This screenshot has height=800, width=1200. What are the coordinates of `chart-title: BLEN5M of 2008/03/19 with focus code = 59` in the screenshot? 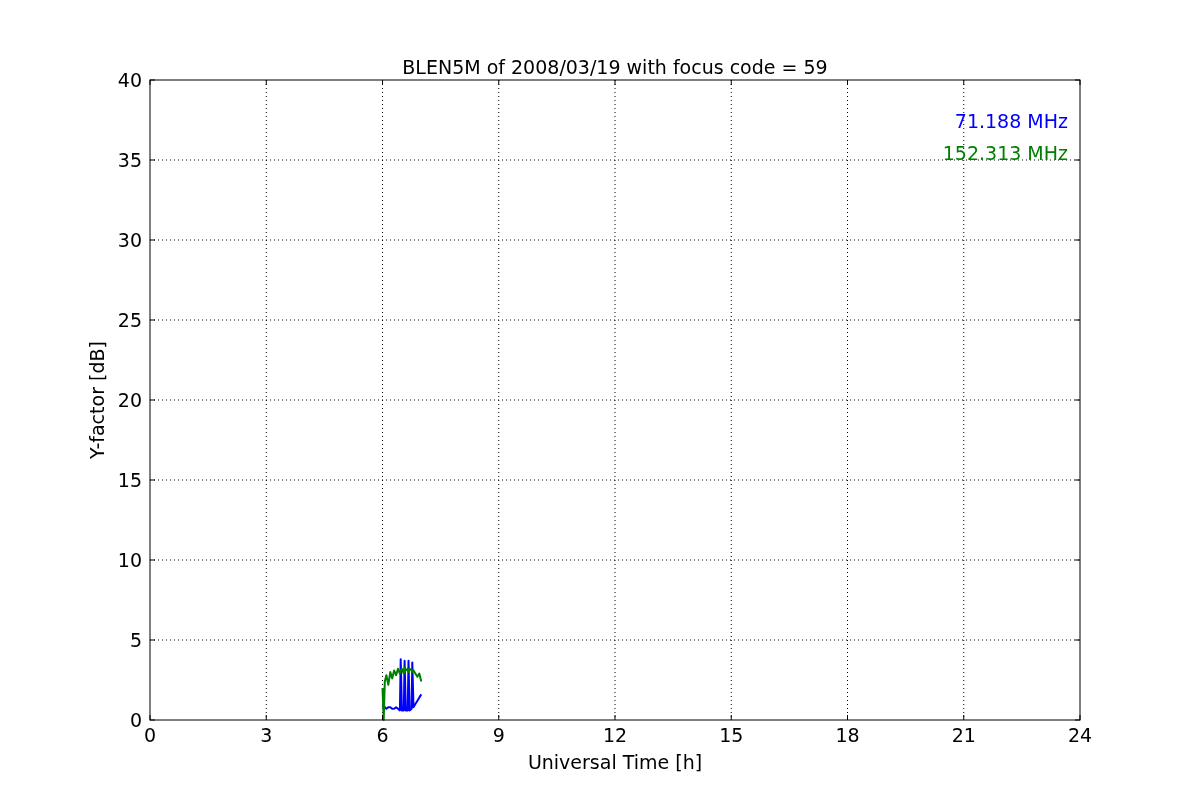 It's located at (615, 67).